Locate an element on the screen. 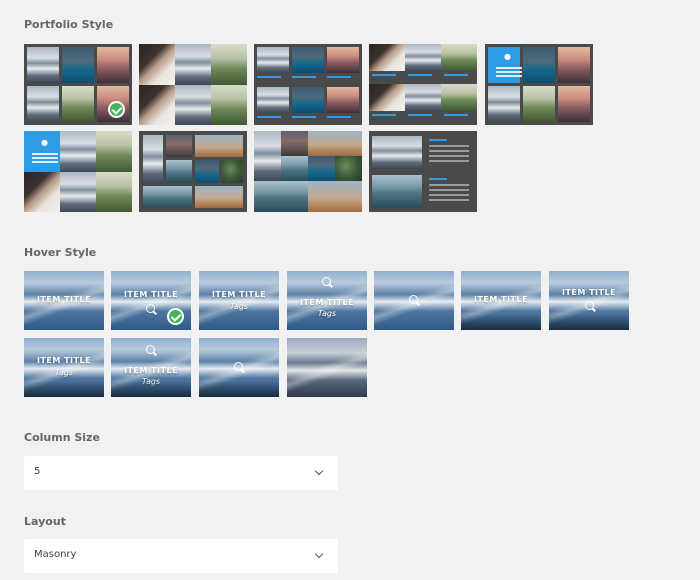 Image resolution: width=700 pixels, height=580 pixels. text-title-line is located at coordinates (438, 179).